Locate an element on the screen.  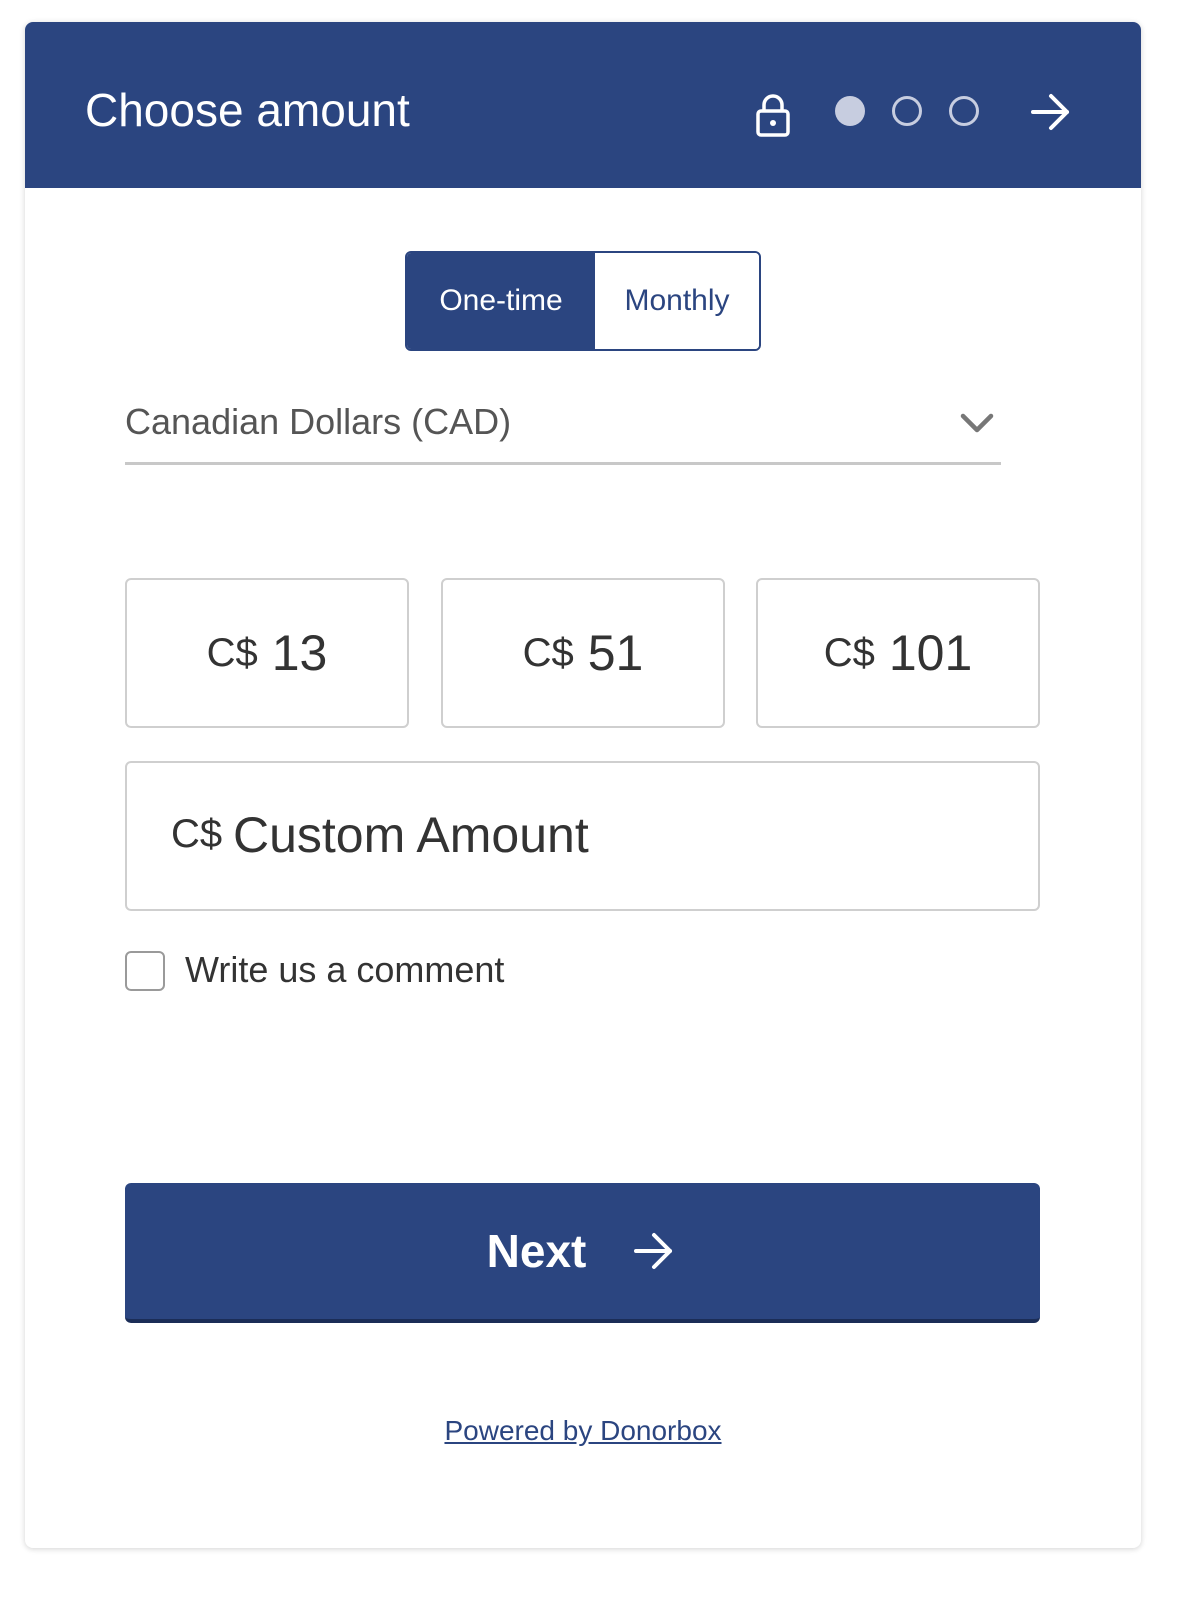
frequency-toggle: One-time Monthly is located at coordinates (583, 301).